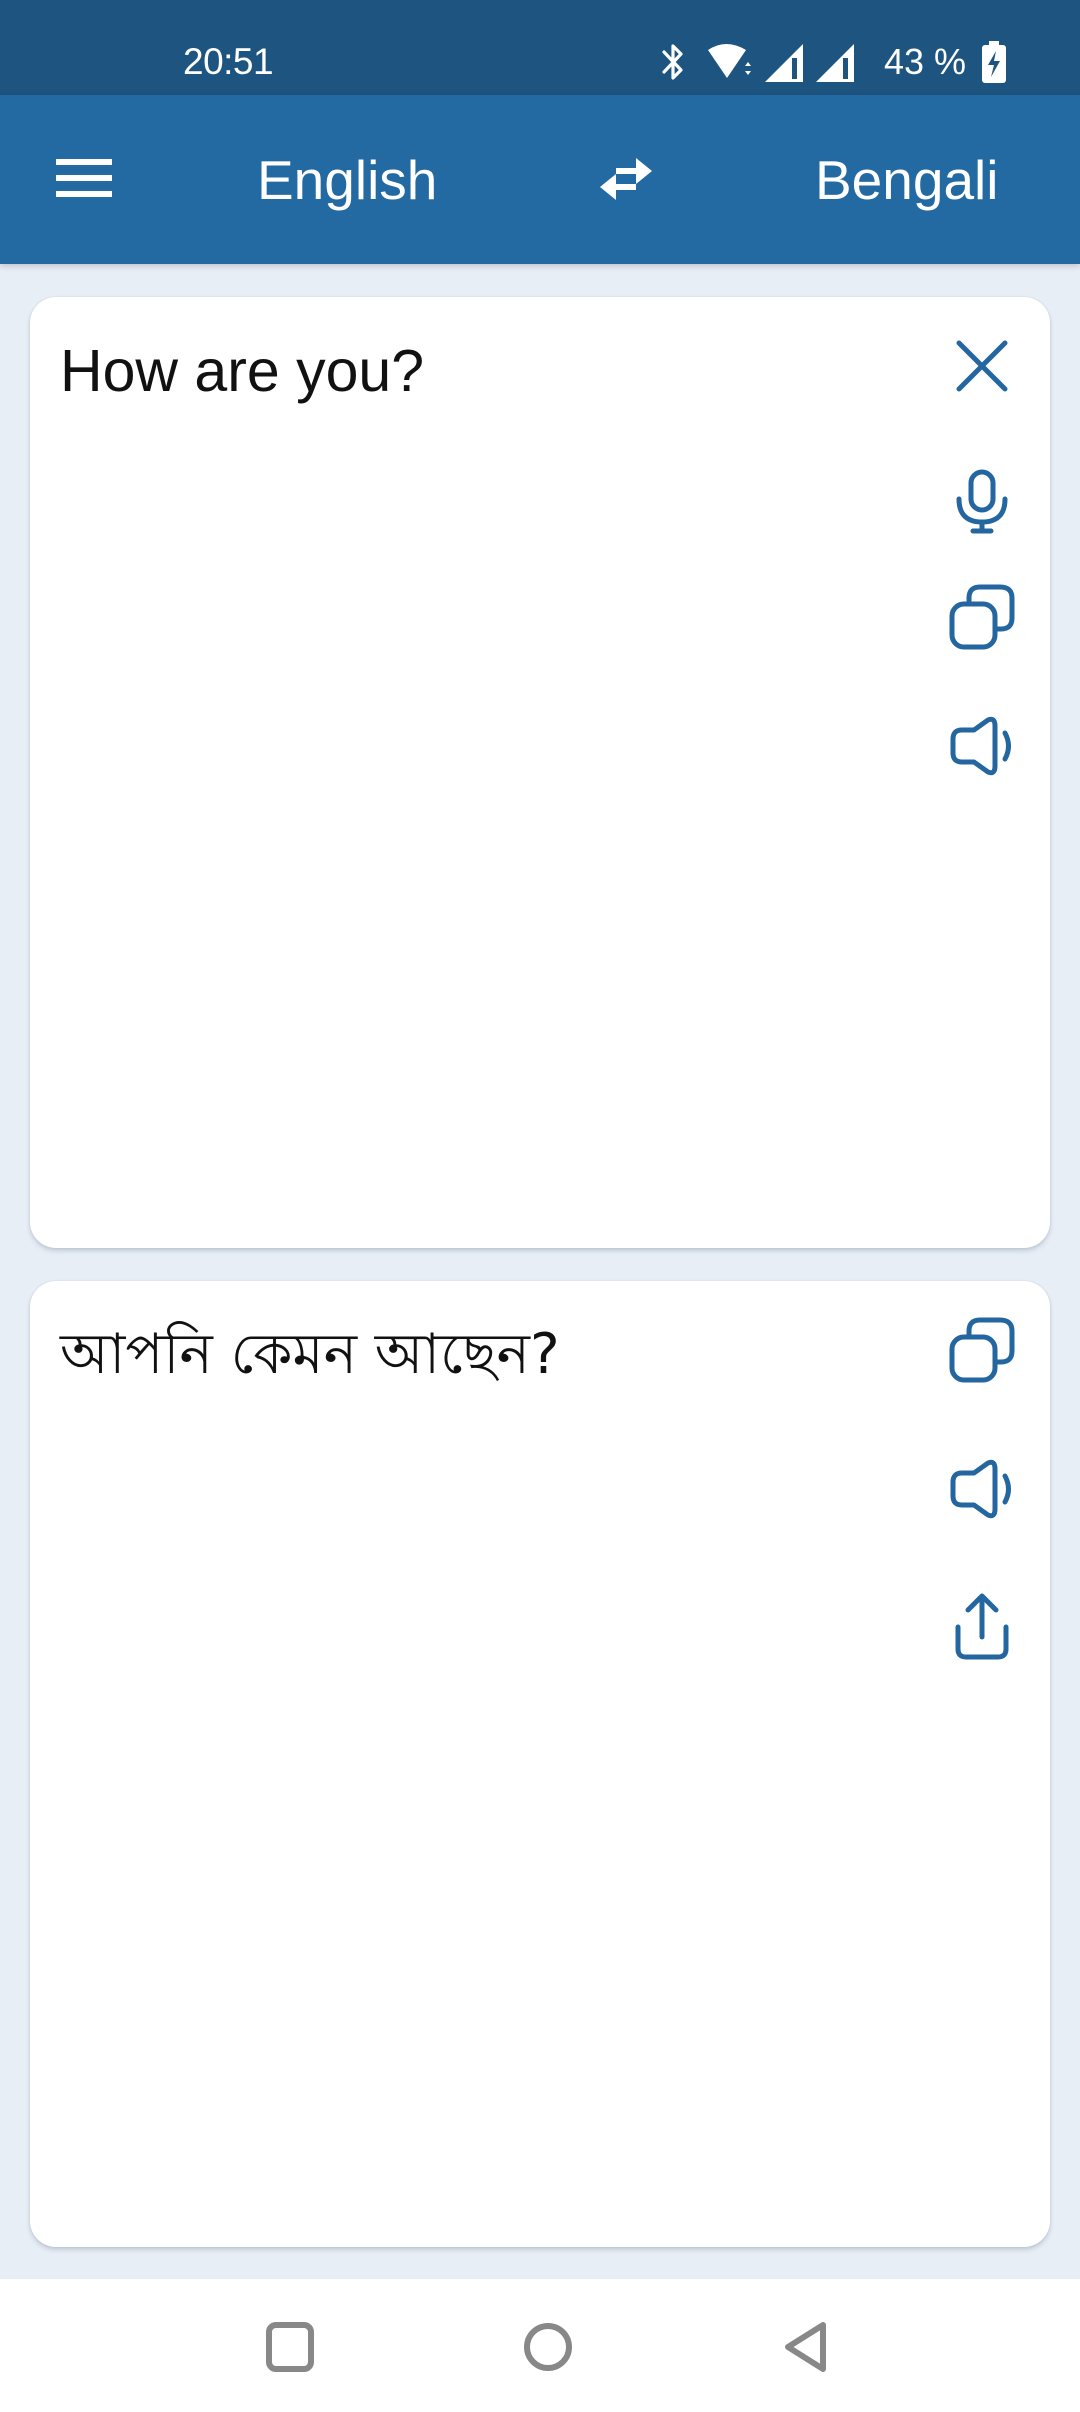 Image resolution: width=1080 pixels, height=2412 pixels. Describe the element at coordinates (228, 61) in the screenshot. I see `status-time: 20:51` at that location.